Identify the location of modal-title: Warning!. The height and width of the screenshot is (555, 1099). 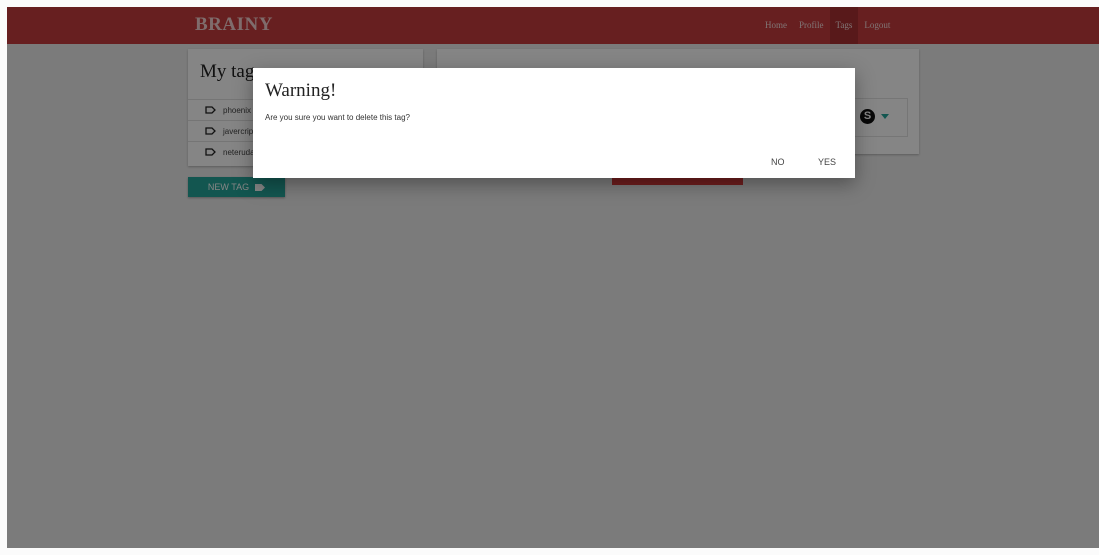
(301, 90).